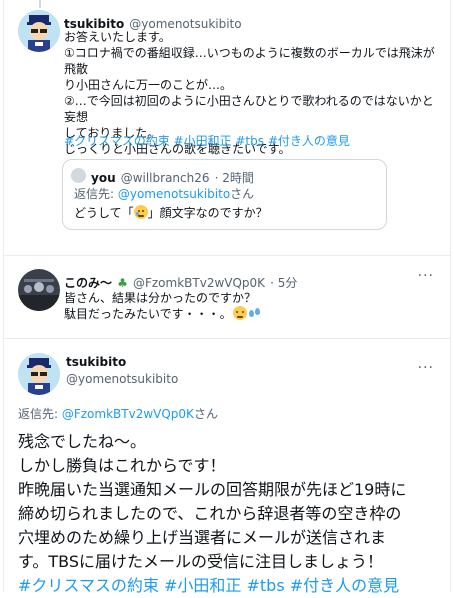  What do you see at coordinates (122, 465) in the screenshot?
I see `tweet-line: しかし勝負はこれからです！` at bounding box center [122, 465].